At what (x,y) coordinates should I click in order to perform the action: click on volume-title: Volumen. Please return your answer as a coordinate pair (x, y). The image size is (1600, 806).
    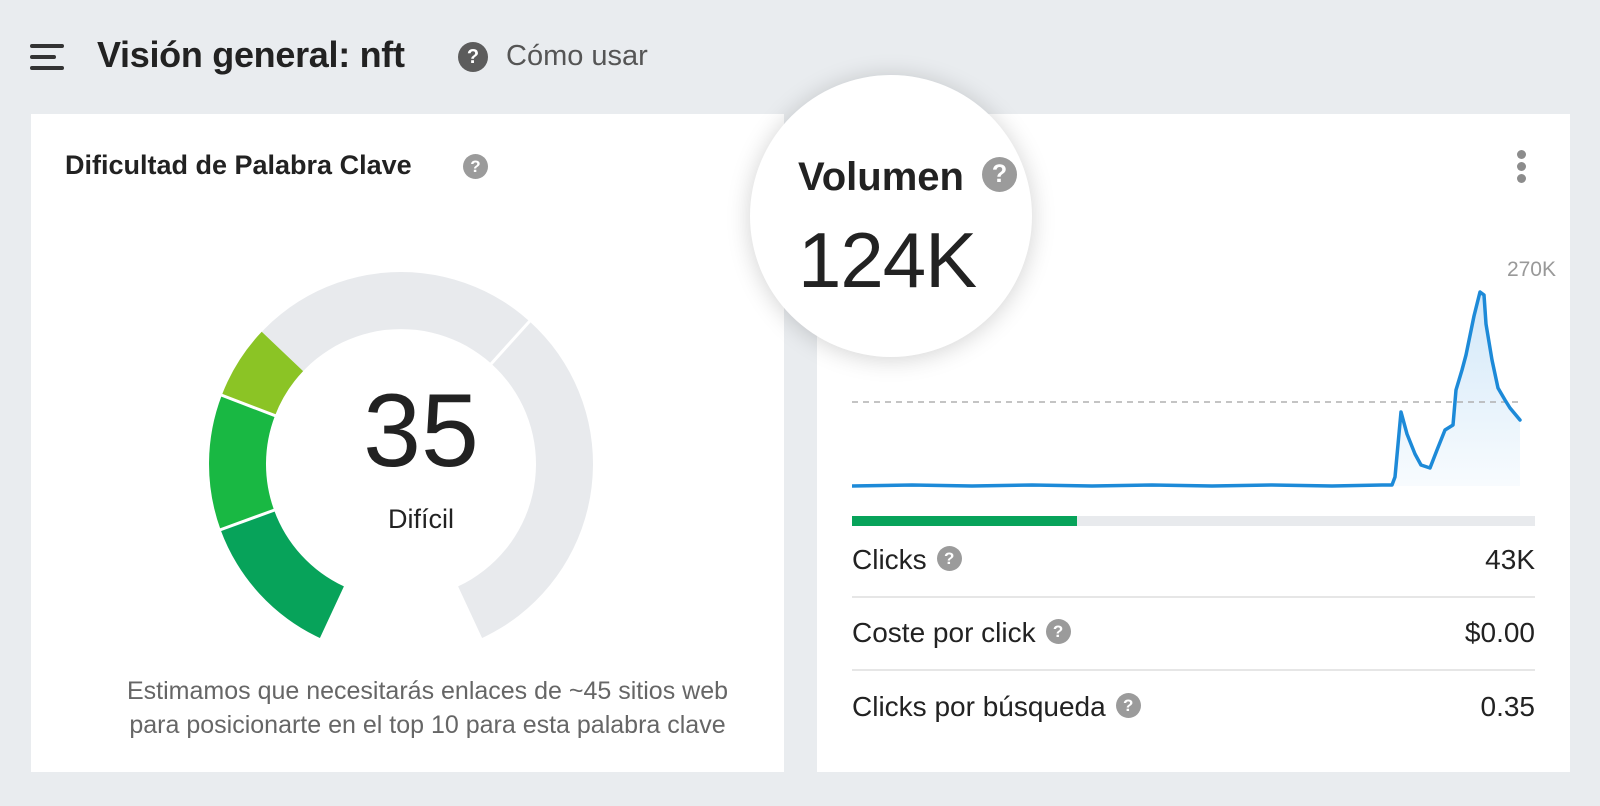
    Looking at the image, I should click on (881, 177).